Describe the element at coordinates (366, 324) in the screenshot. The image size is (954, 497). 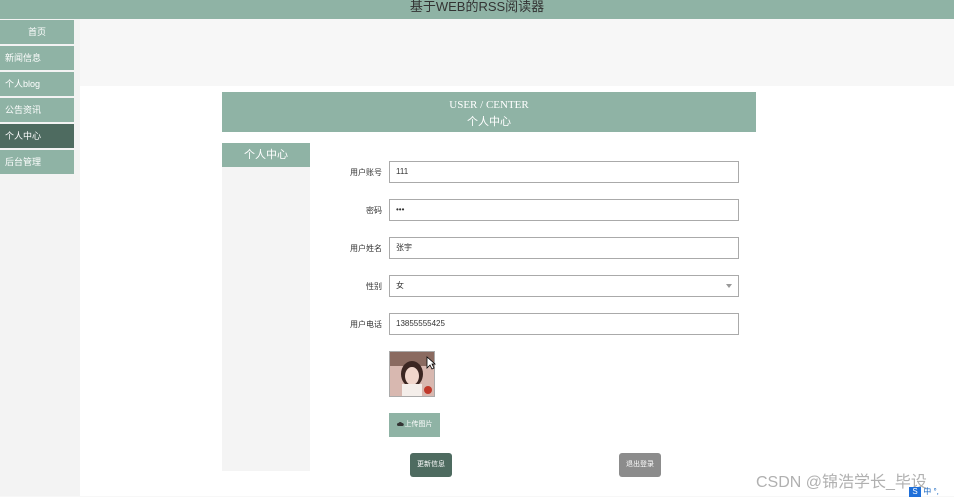
I see `phone-label: 用户电话` at that location.